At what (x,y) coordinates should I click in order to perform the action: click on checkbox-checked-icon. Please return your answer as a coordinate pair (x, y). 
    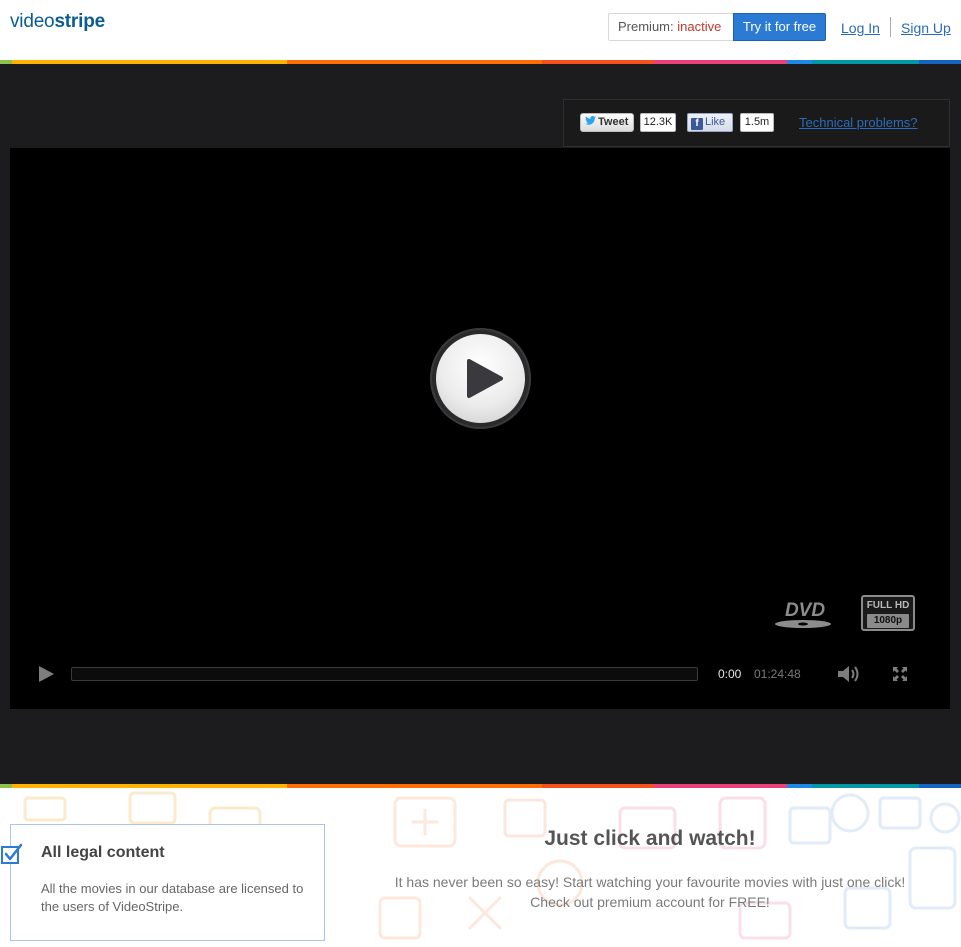
    Looking at the image, I should click on (12, 853).